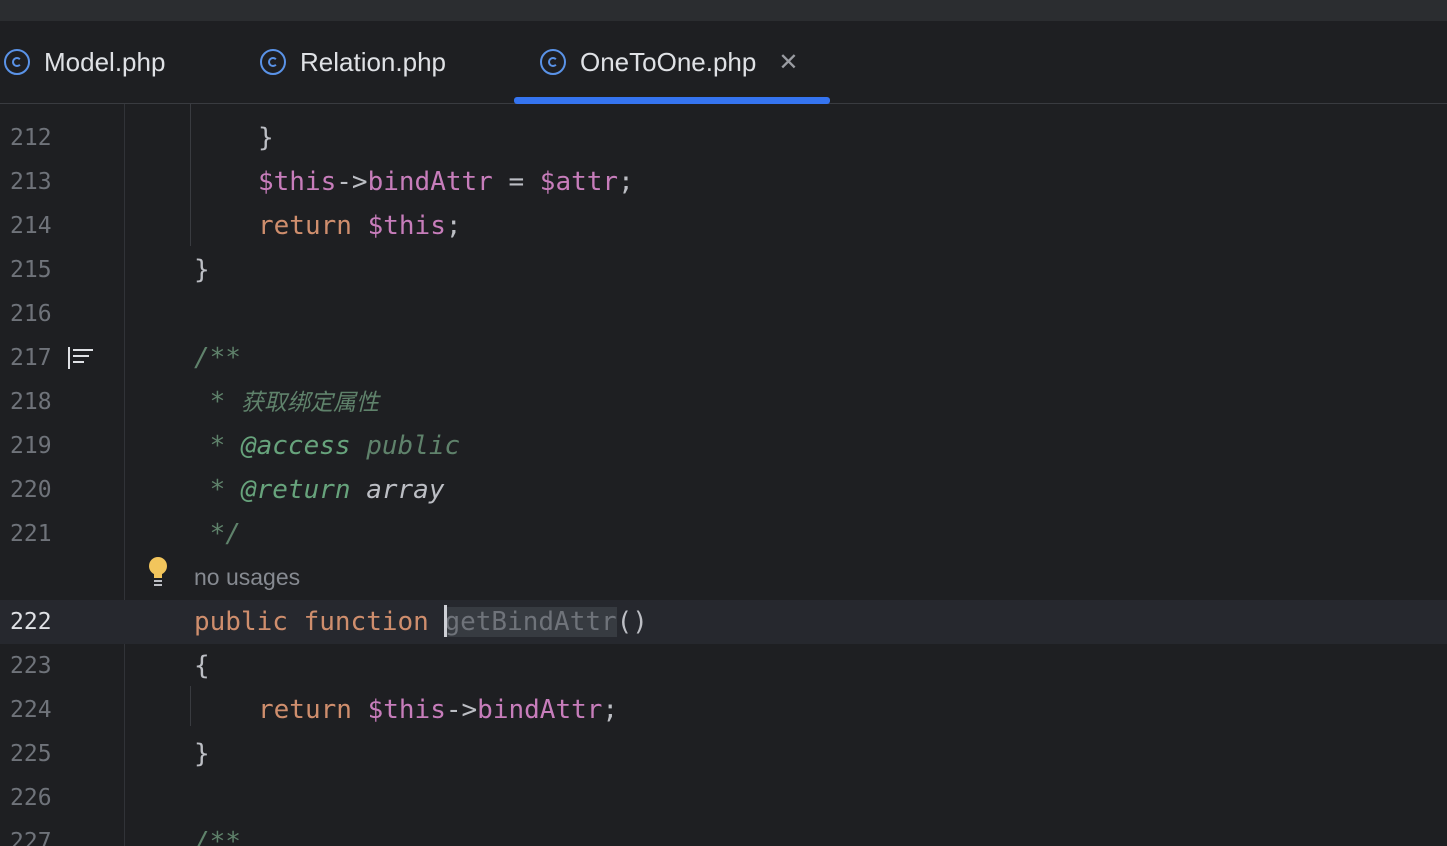 This screenshot has width=1447, height=846. Describe the element at coordinates (31, 837) in the screenshot. I see `line-number: 227` at that location.